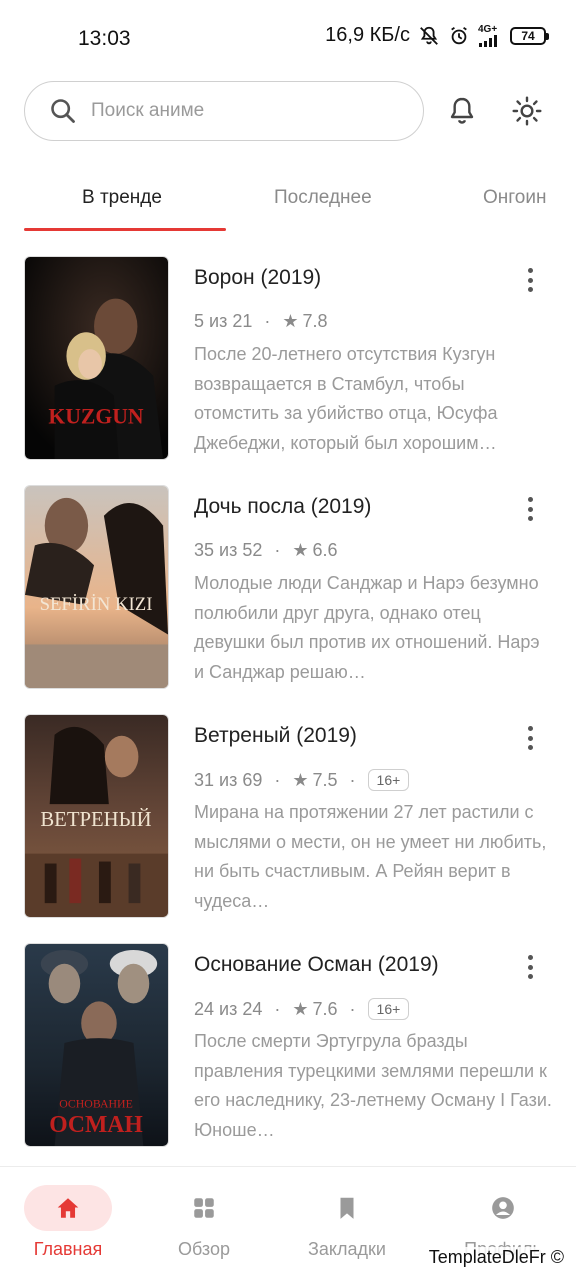 Image resolution: width=576 pixels, height=1280 pixels. I want to click on item-title: Дочь посла (2019), so click(282, 507).